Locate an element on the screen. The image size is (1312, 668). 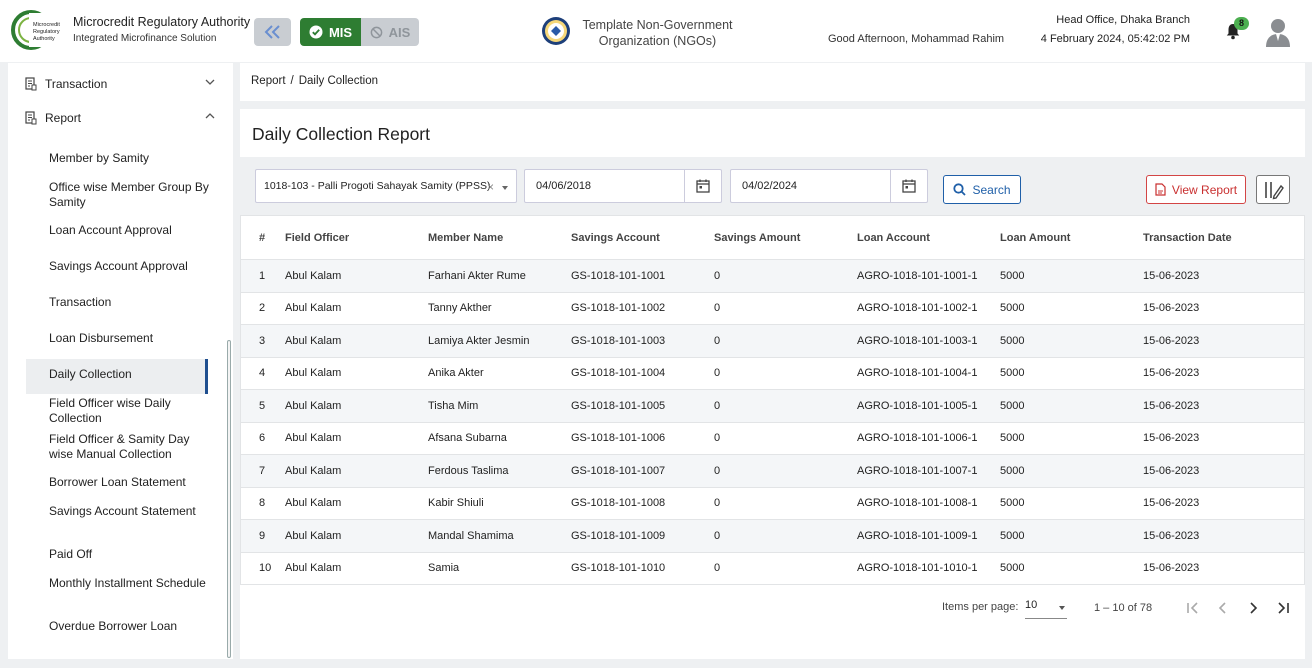
date-from-input is located at coordinates (605, 186).